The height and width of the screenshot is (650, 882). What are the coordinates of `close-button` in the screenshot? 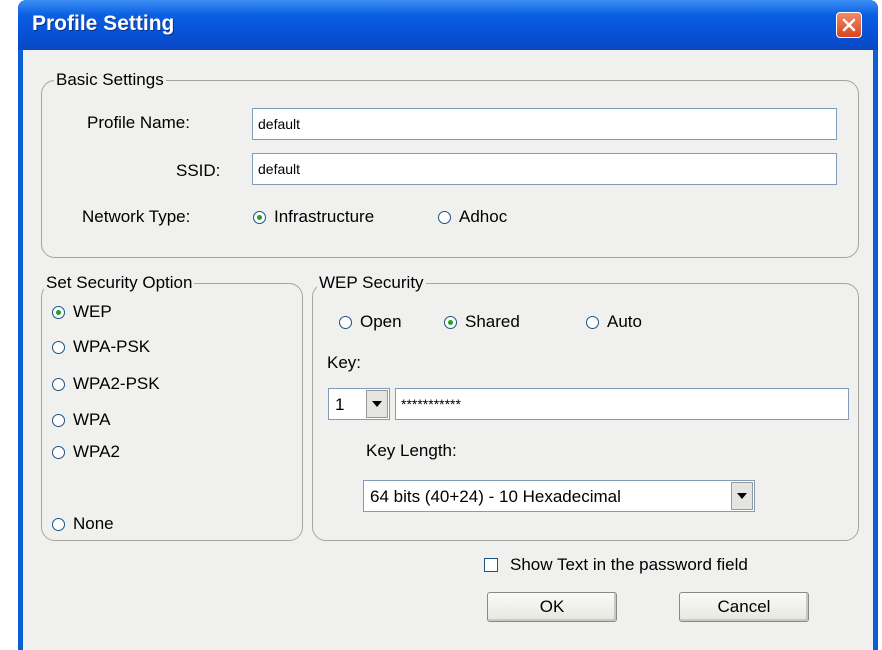 It's located at (849, 25).